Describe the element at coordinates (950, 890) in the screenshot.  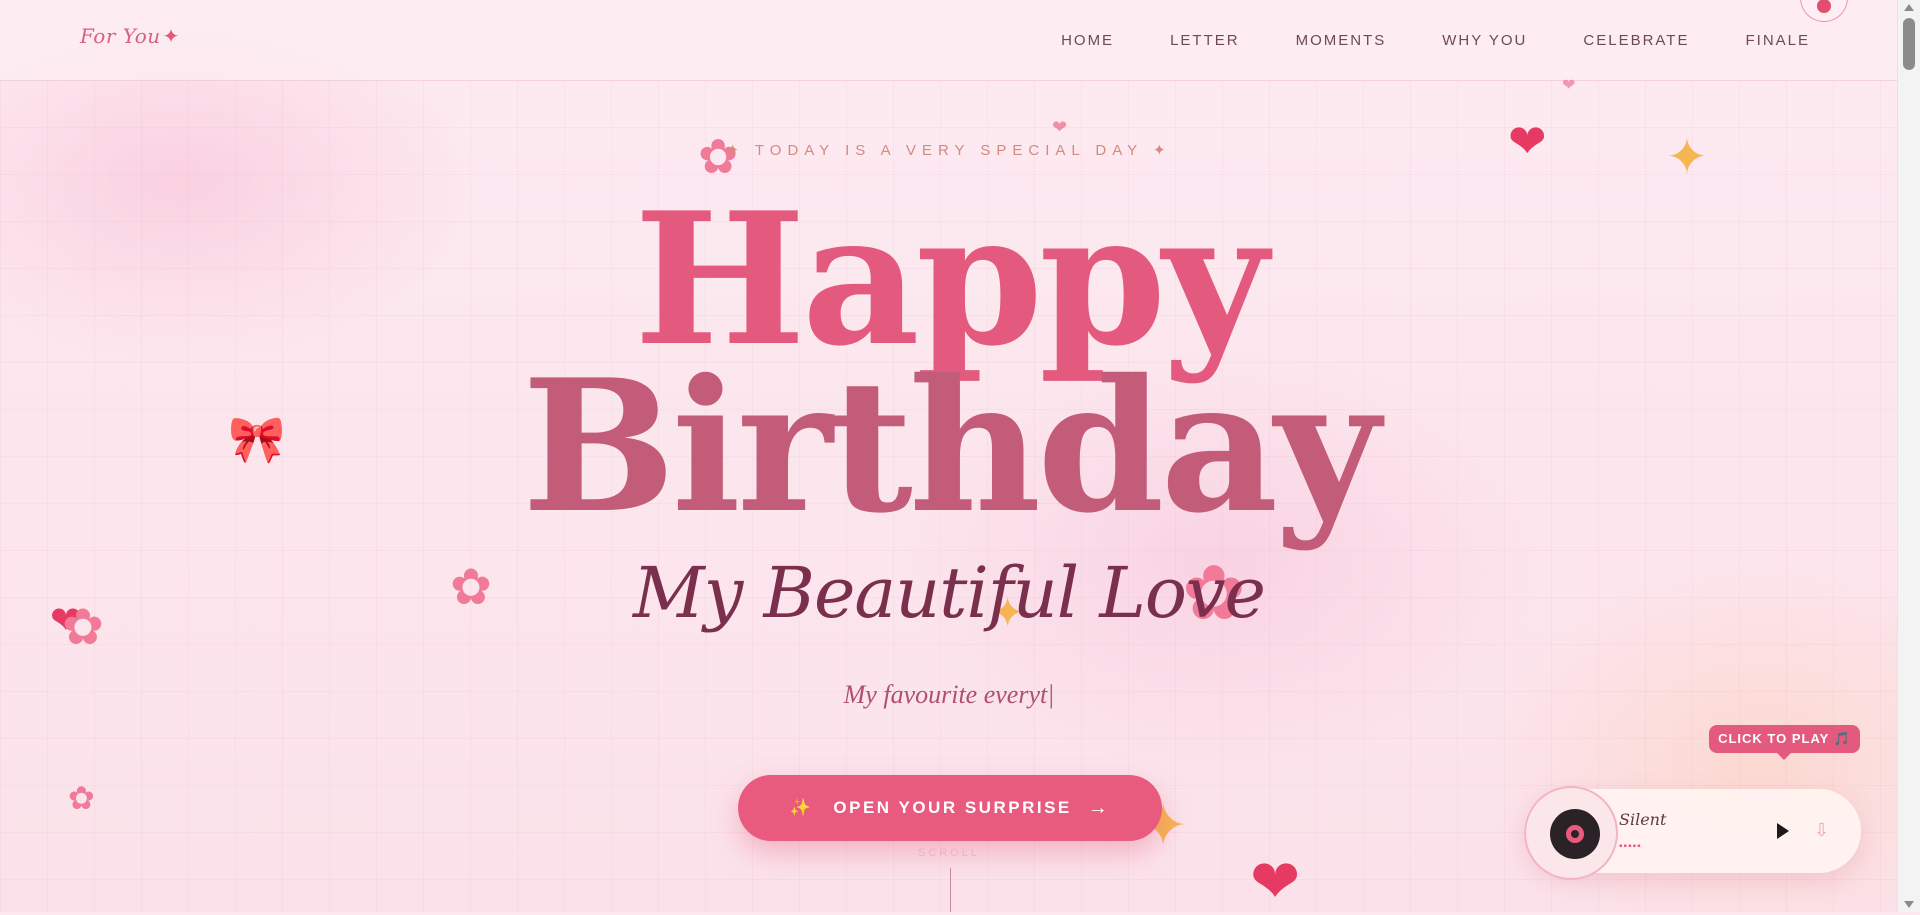
I see `scroll-indicator-line` at that location.